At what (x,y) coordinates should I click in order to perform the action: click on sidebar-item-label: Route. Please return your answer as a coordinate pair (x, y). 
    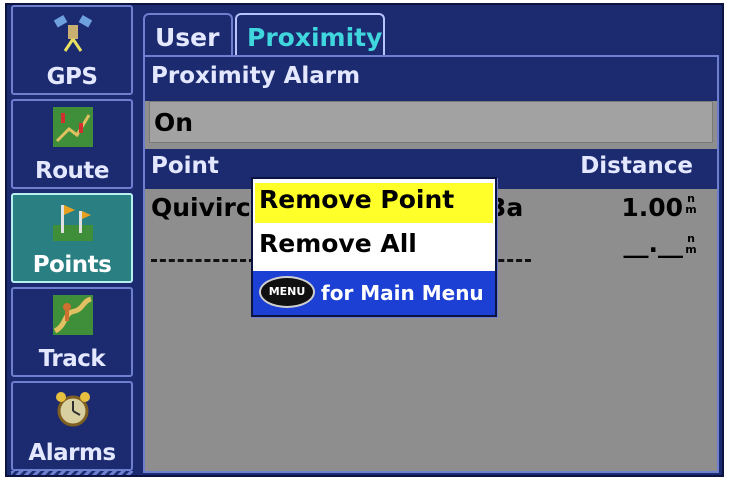
    Looking at the image, I should click on (72, 171).